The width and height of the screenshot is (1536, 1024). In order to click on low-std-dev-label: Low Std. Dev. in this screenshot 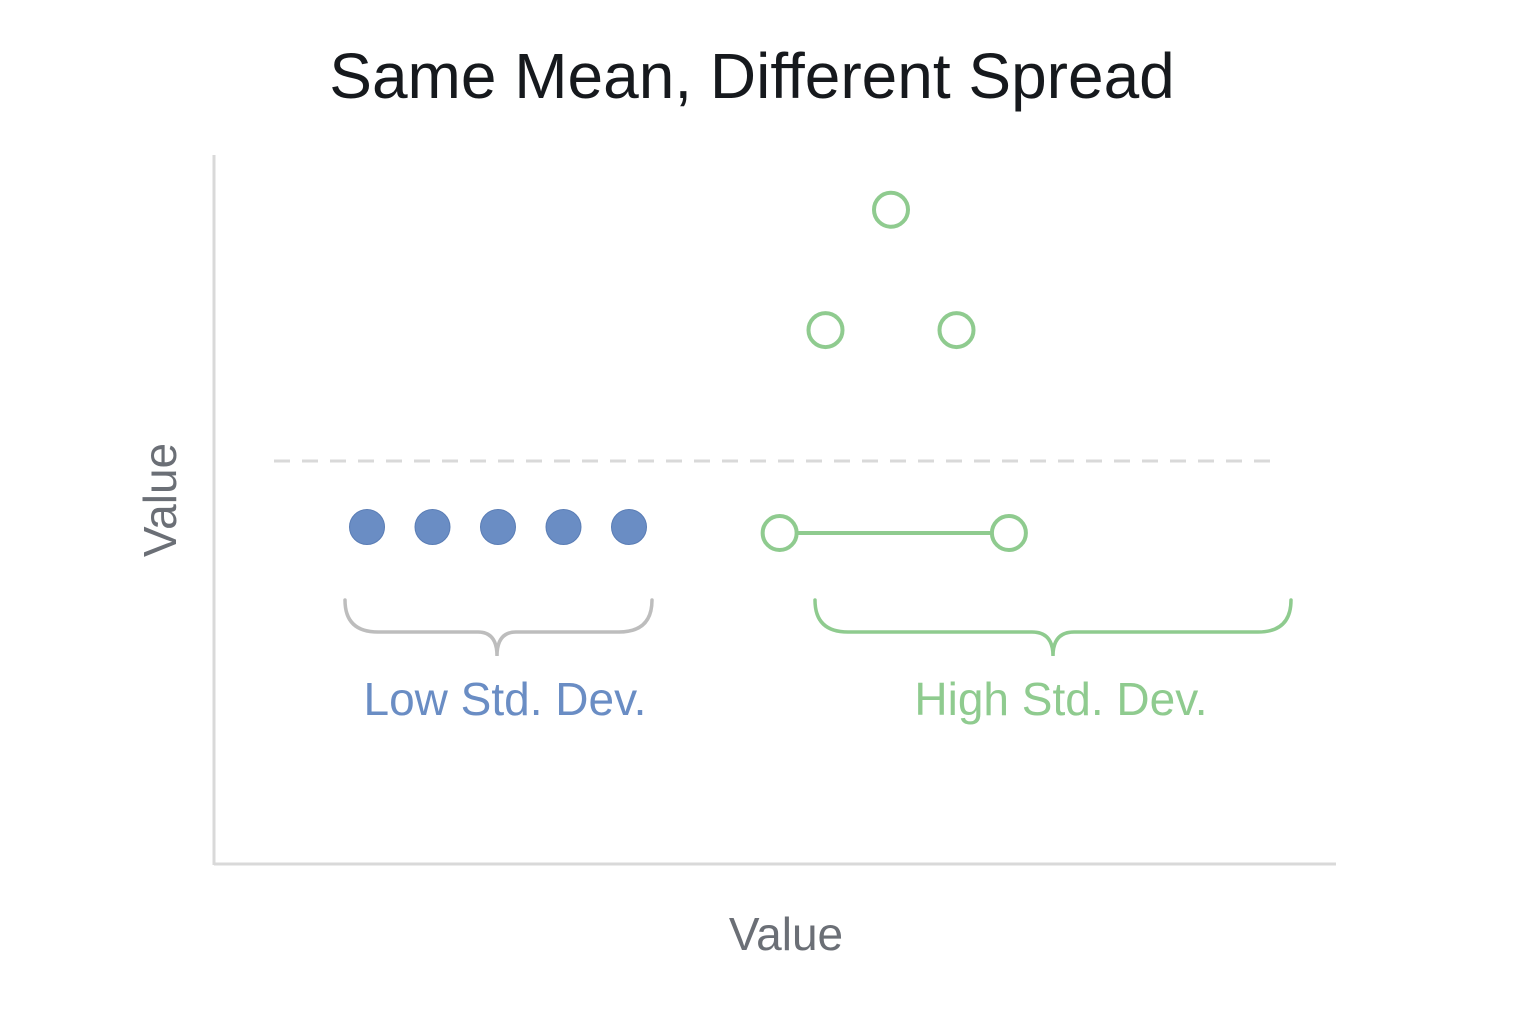, I will do `click(505, 699)`.